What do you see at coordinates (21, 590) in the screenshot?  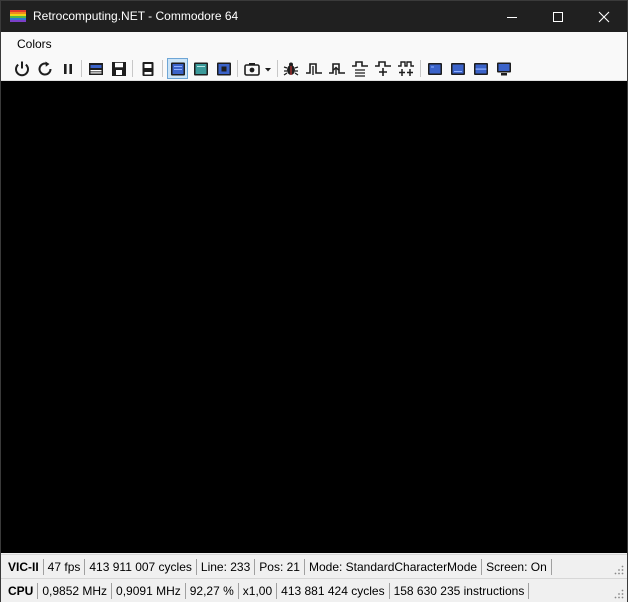 I see `cpu-status-label: CPU` at bounding box center [21, 590].